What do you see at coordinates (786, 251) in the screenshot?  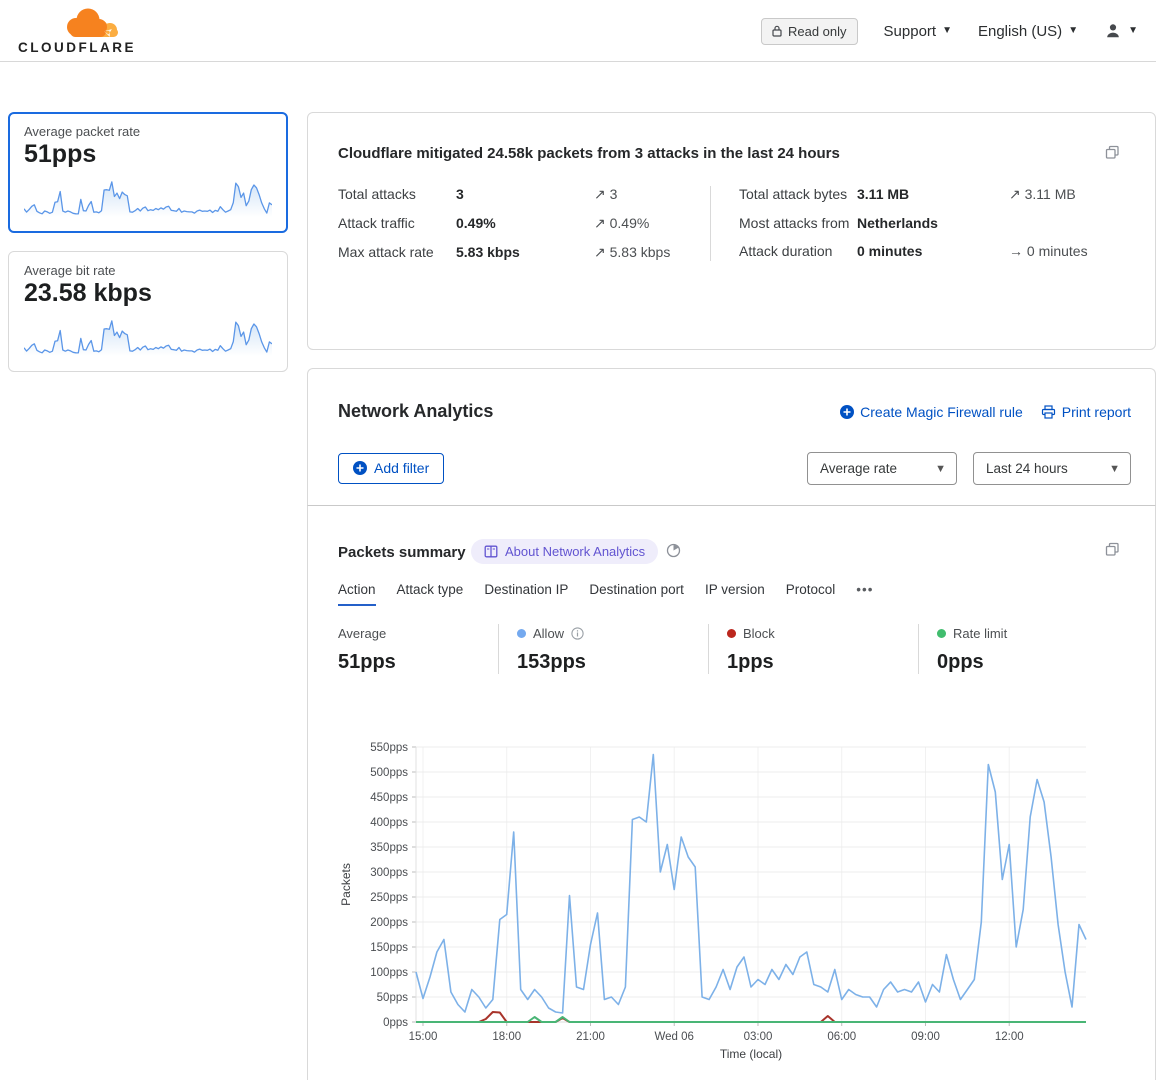 I see `stat-label: Attack duration` at bounding box center [786, 251].